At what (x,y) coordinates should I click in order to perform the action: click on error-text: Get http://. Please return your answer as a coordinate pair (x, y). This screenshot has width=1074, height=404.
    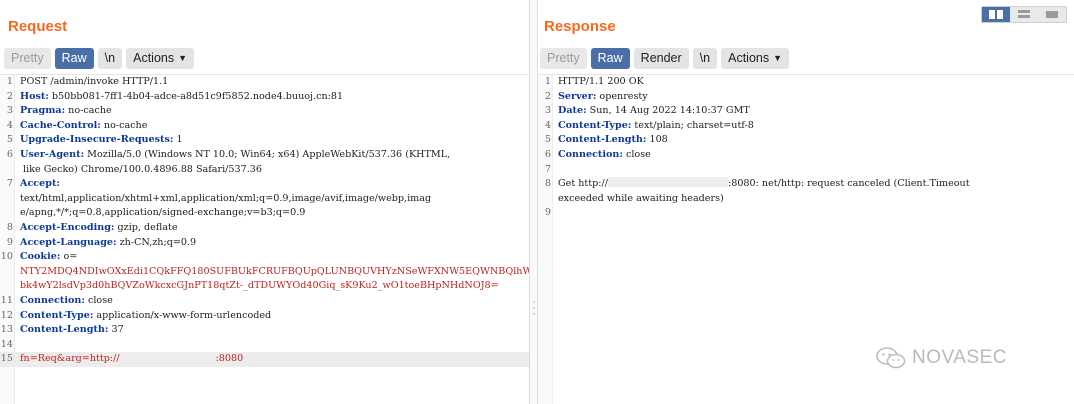
    Looking at the image, I should click on (583, 184).